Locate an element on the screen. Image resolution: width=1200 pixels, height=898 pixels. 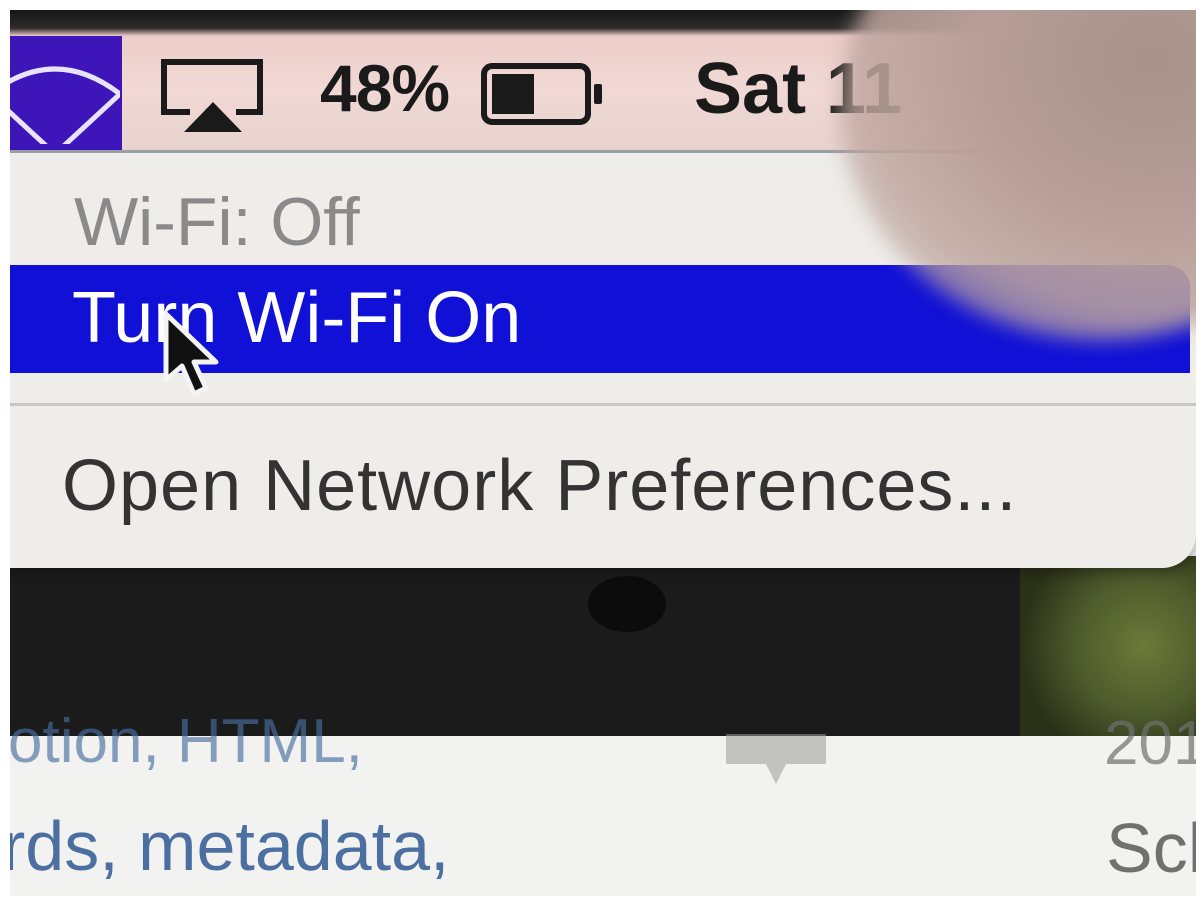
mouse-pointer-icon is located at coordinates (191, 354).